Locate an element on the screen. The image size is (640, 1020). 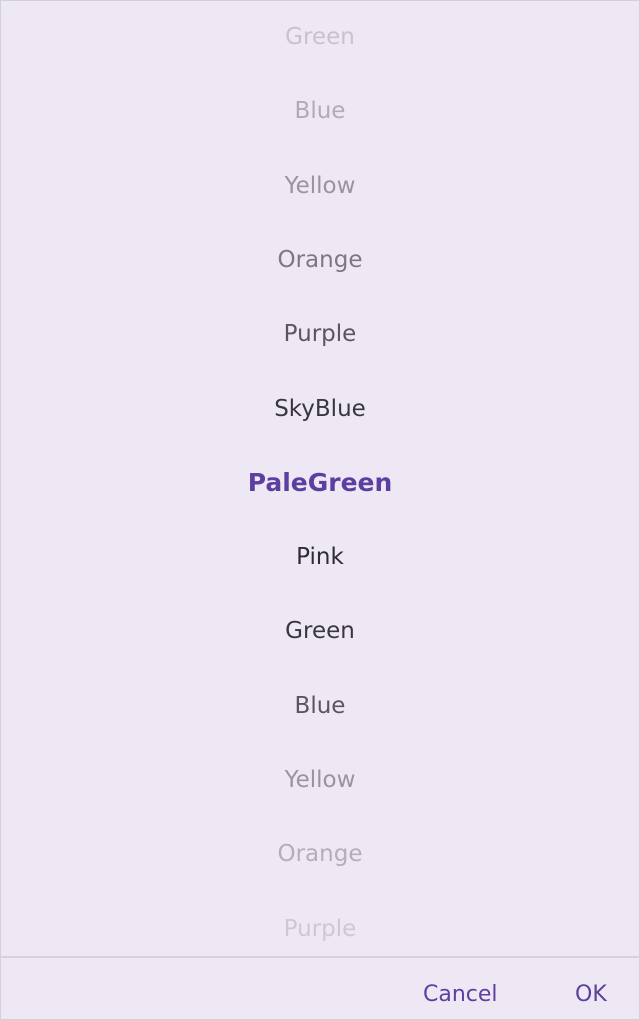
ok-button: OK is located at coordinates (595, 995).